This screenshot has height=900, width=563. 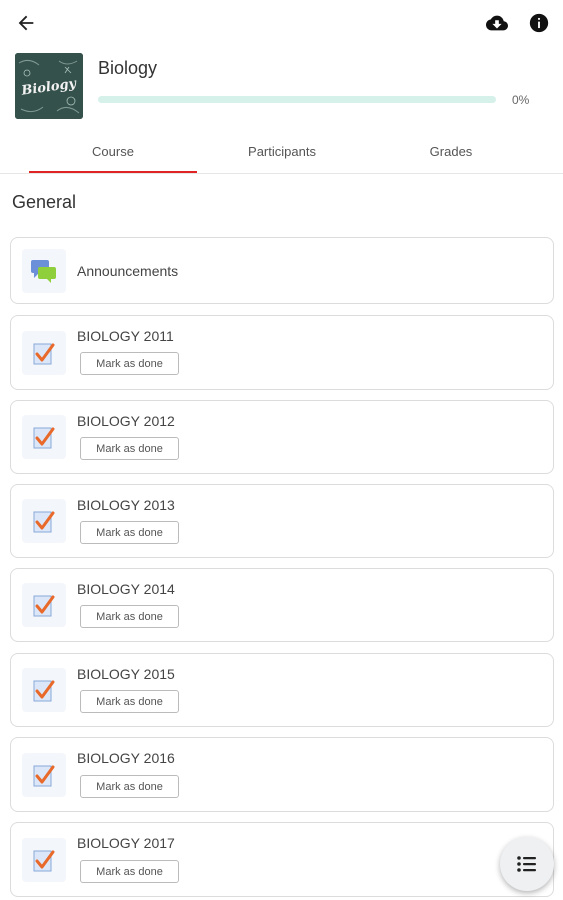 I want to click on module-card-assignment: BIOLOGY 2012 Mark as done, so click(x=282, y=437).